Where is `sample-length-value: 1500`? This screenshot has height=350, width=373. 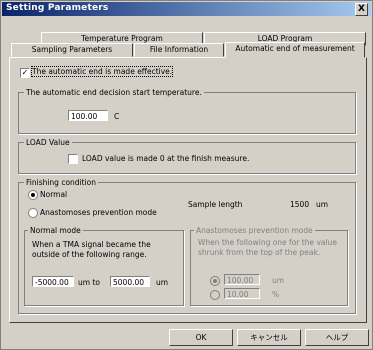 sample-length-value: 1500 is located at coordinates (300, 204).